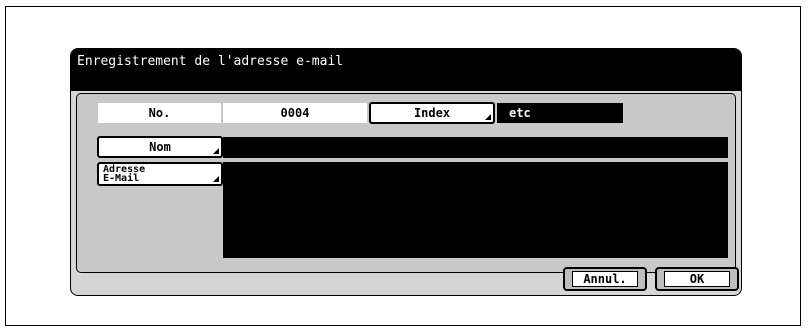 The image size is (808, 332). What do you see at coordinates (295, 113) in the screenshot?
I see `no-value: 0004` at bounding box center [295, 113].